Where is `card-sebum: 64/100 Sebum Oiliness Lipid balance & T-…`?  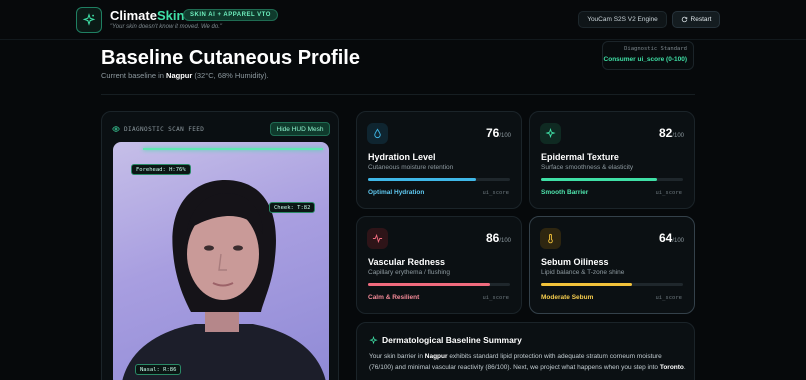 card-sebum: 64/100 Sebum Oiliness Lipid balance & T-… is located at coordinates (612, 265).